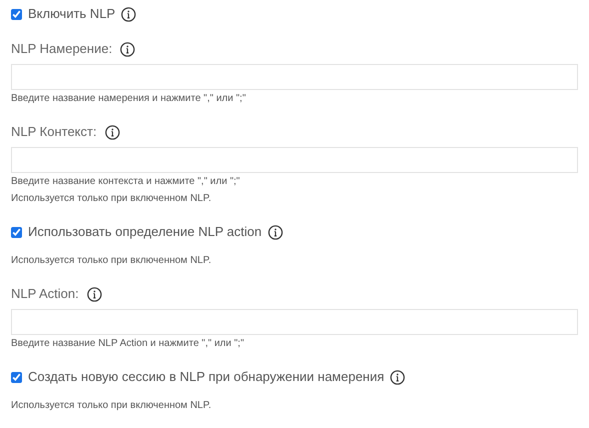 The height and width of the screenshot is (428, 589). What do you see at coordinates (206, 377) in the screenshot?
I see `checkbox-label: Создать новую сессию в NLP при обнаружении намерения` at bounding box center [206, 377].